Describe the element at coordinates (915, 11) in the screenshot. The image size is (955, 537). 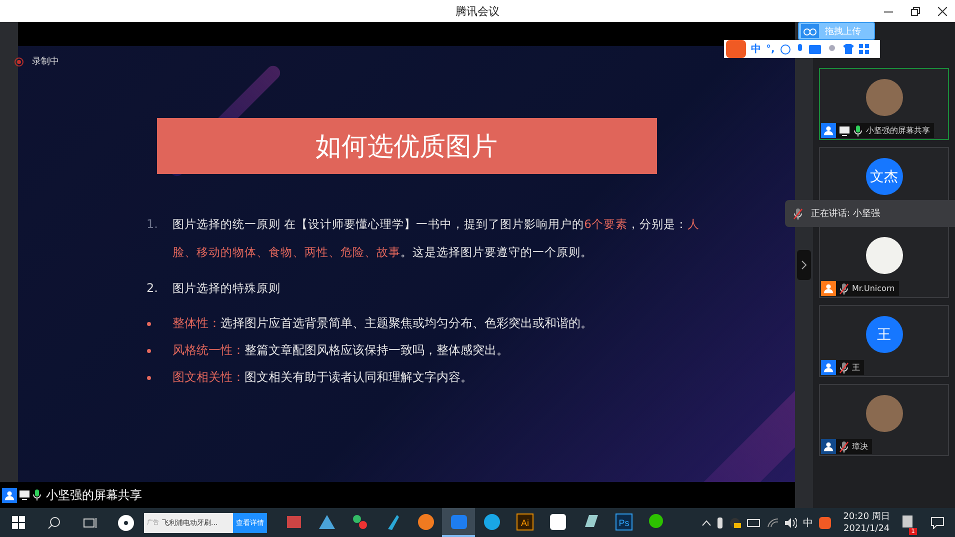
I see `restore-icon` at that location.